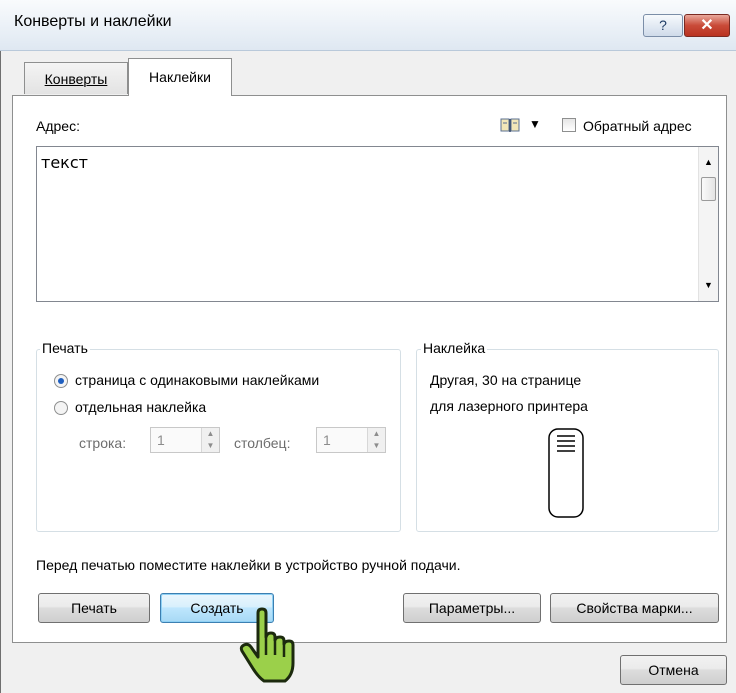 Image resolution: width=736 pixels, height=693 pixels. I want to click on column-spin-arrows: ▲ ▼, so click(376, 440).